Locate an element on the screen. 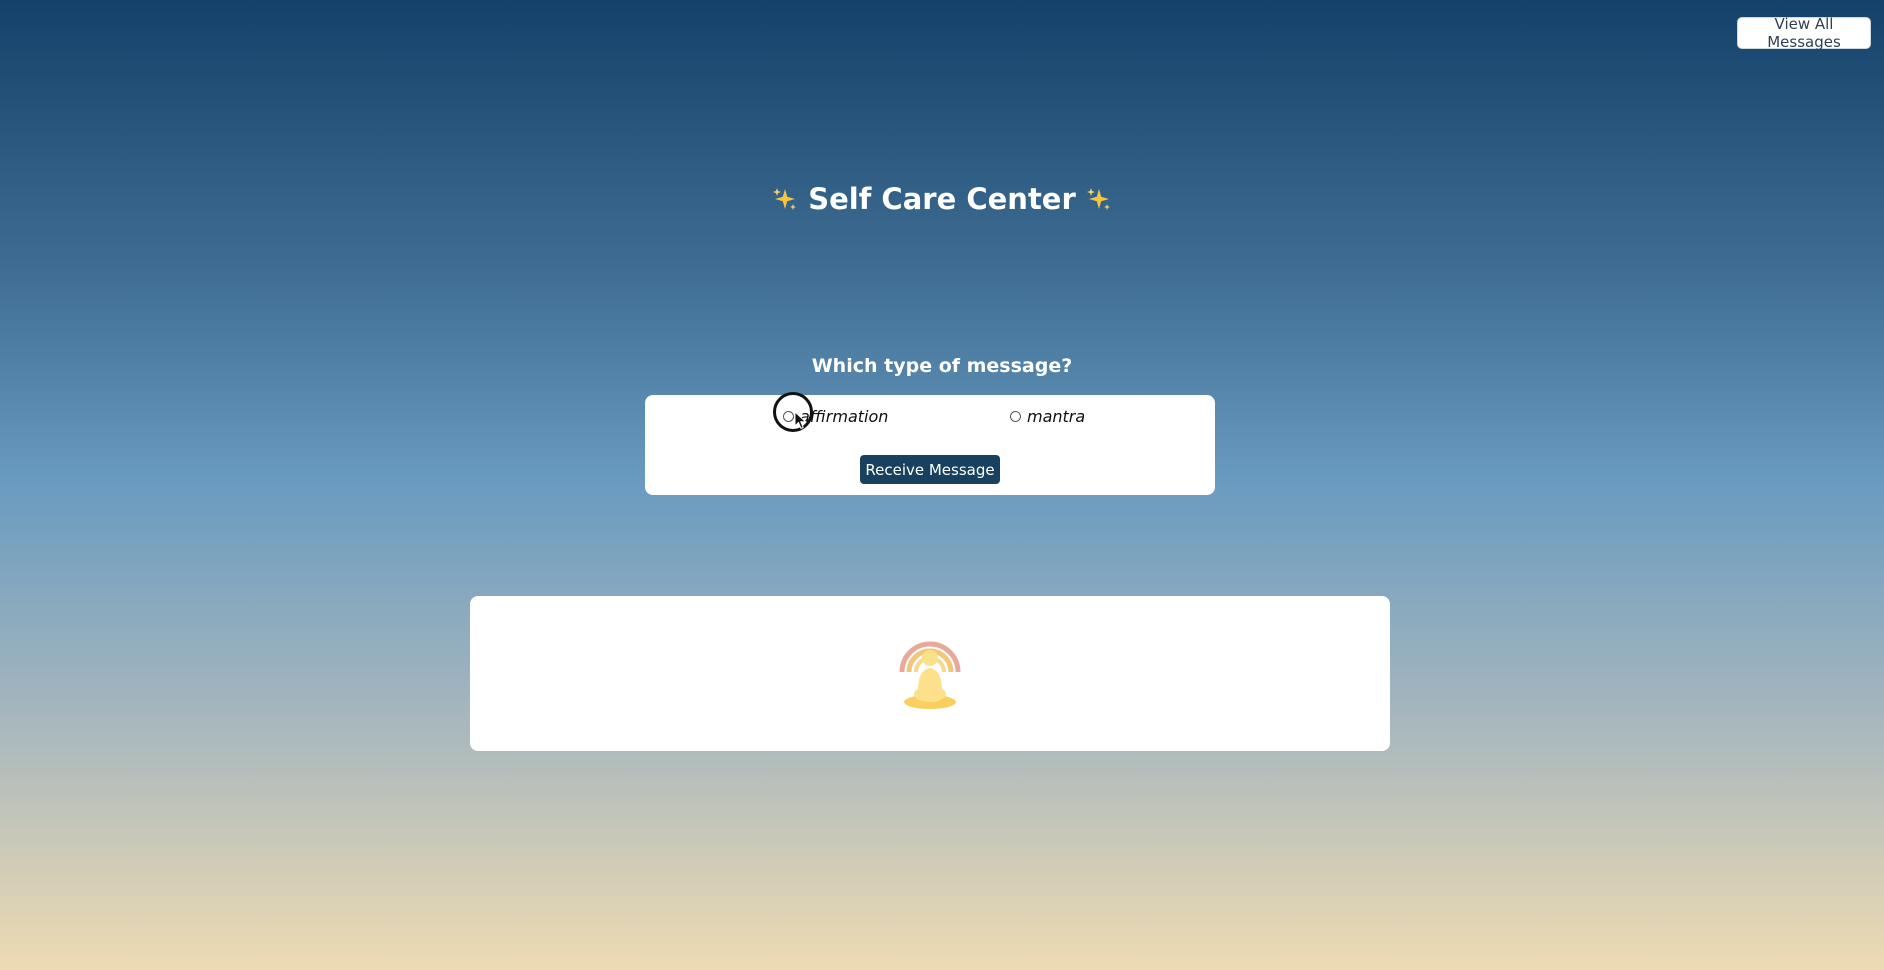  receive-message-button: Receive Message is located at coordinates (930, 469).